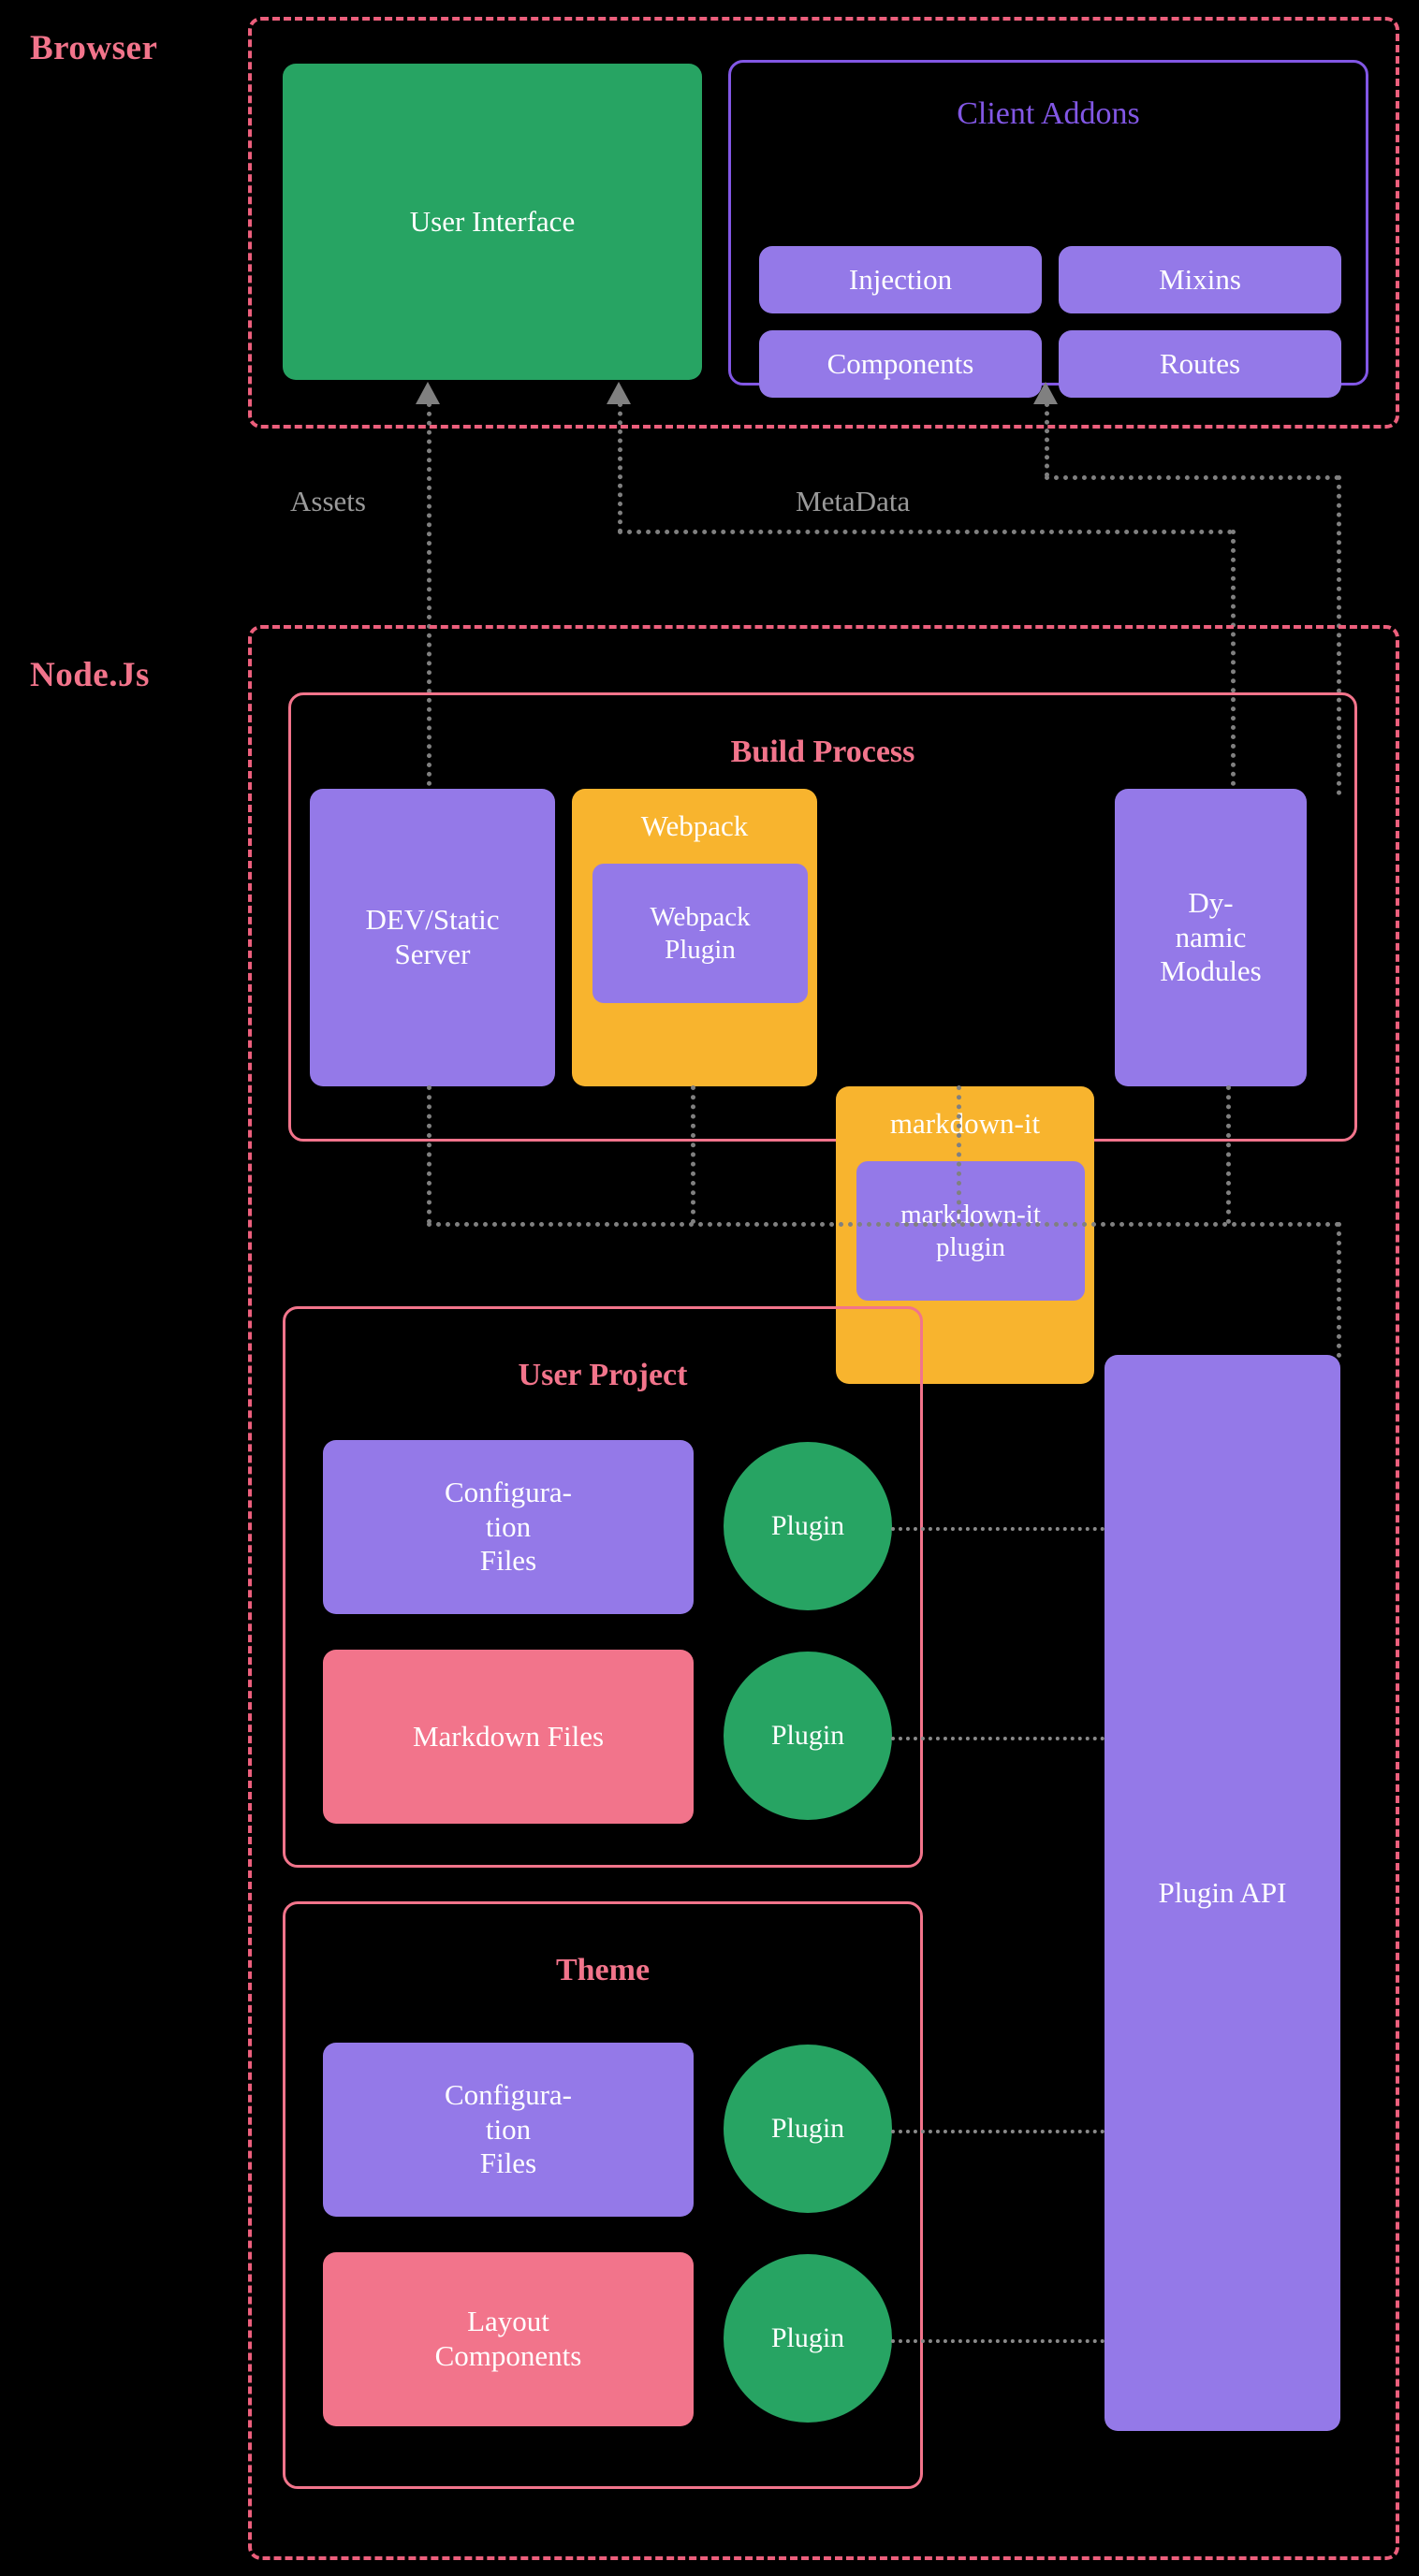  What do you see at coordinates (822, 752) in the screenshot?
I see `build-process-title: Build Process` at bounding box center [822, 752].